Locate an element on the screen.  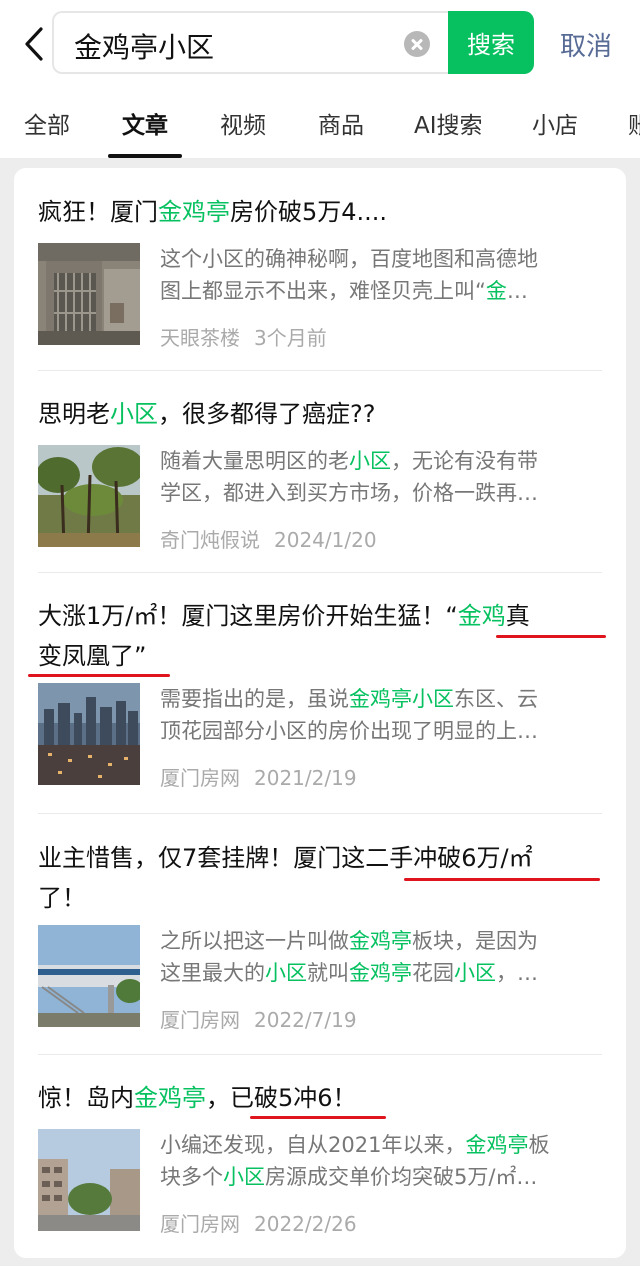
tab-videos: 视频 is located at coordinates (243, 123).